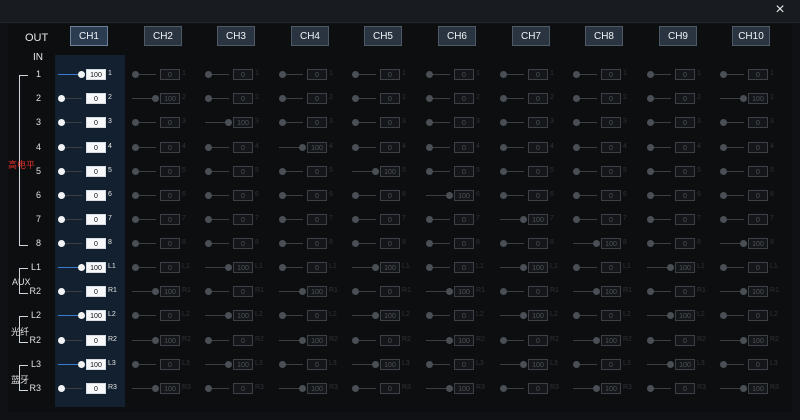 This screenshot has height=420, width=800. I want to click on gain-cell-8-9: 0 L1, so click(752, 268).